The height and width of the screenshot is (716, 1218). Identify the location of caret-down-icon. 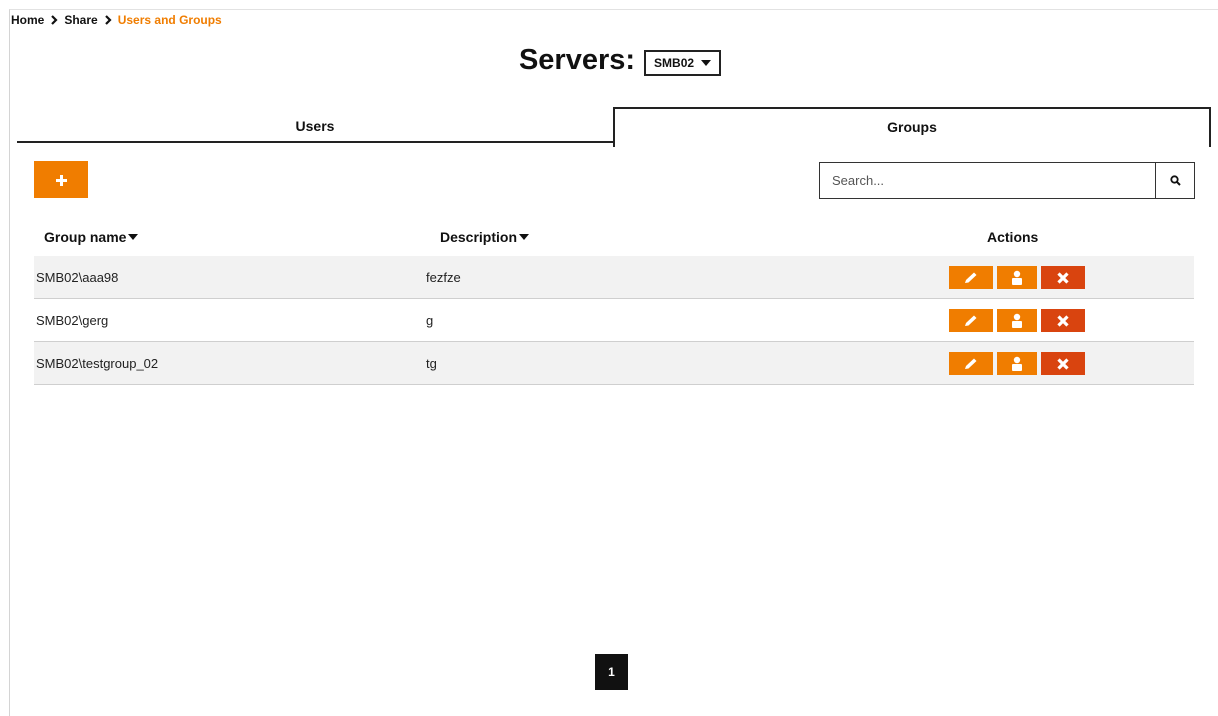
(706, 62).